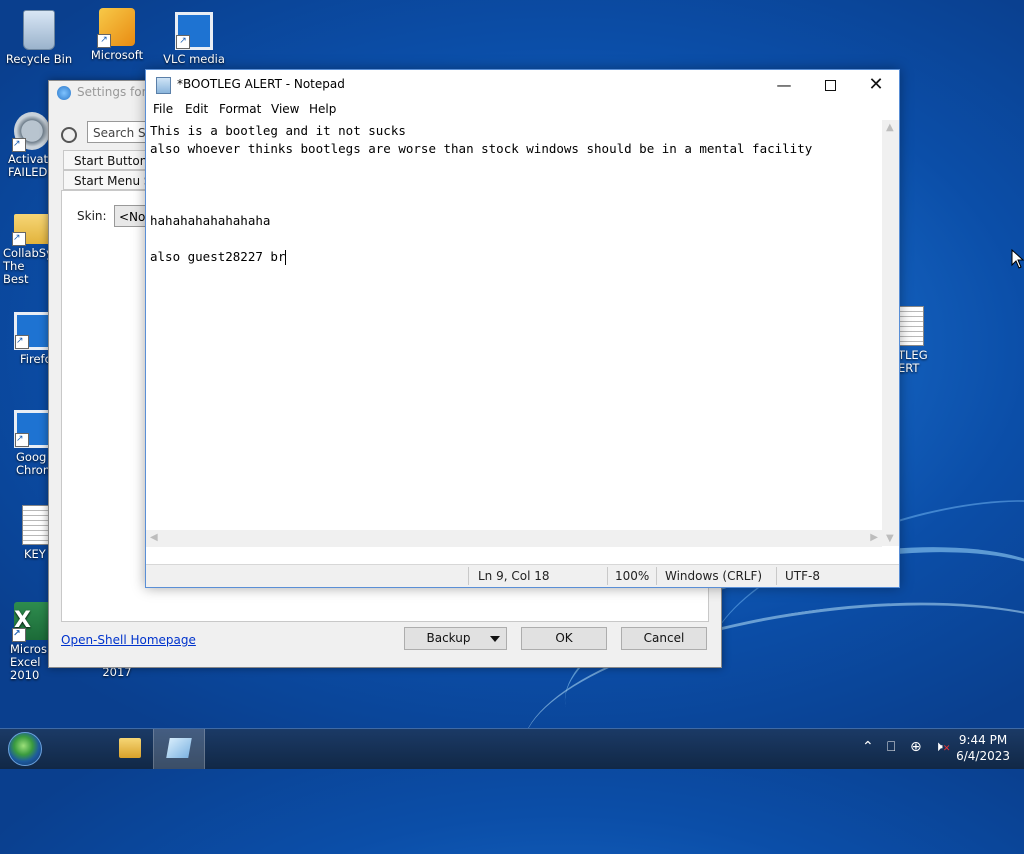 This screenshot has height=854, width=1024. I want to click on desktop-icon-label: Firefo, so click(36, 359).